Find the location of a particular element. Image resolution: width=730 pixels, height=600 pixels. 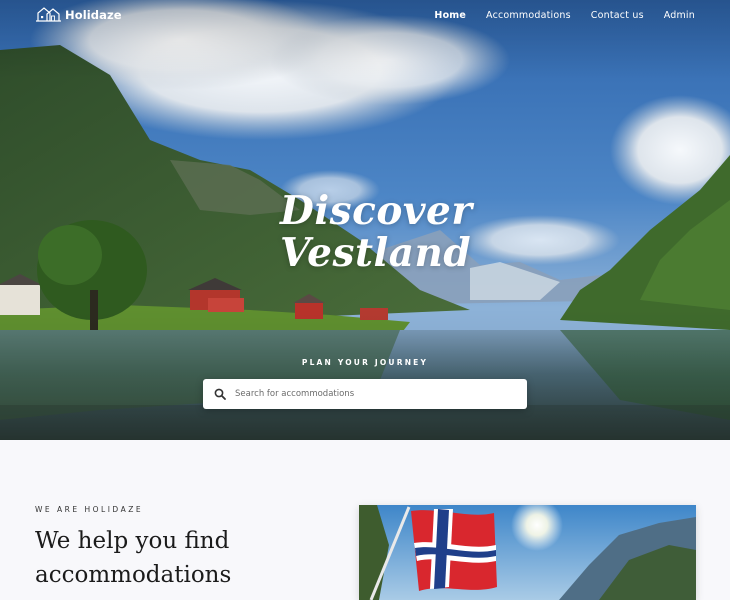

nav-admin: Admin is located at coordinates (679, 15).